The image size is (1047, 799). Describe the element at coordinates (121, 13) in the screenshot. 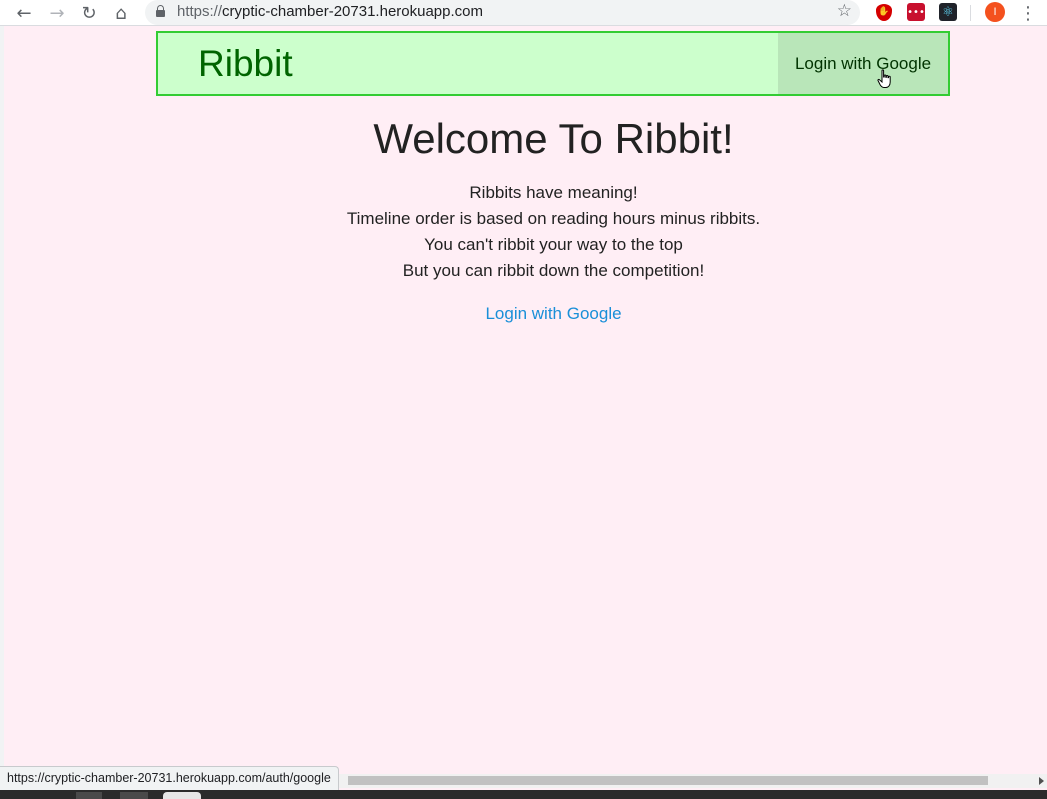

I see `home-icon: ⌂` at that location.